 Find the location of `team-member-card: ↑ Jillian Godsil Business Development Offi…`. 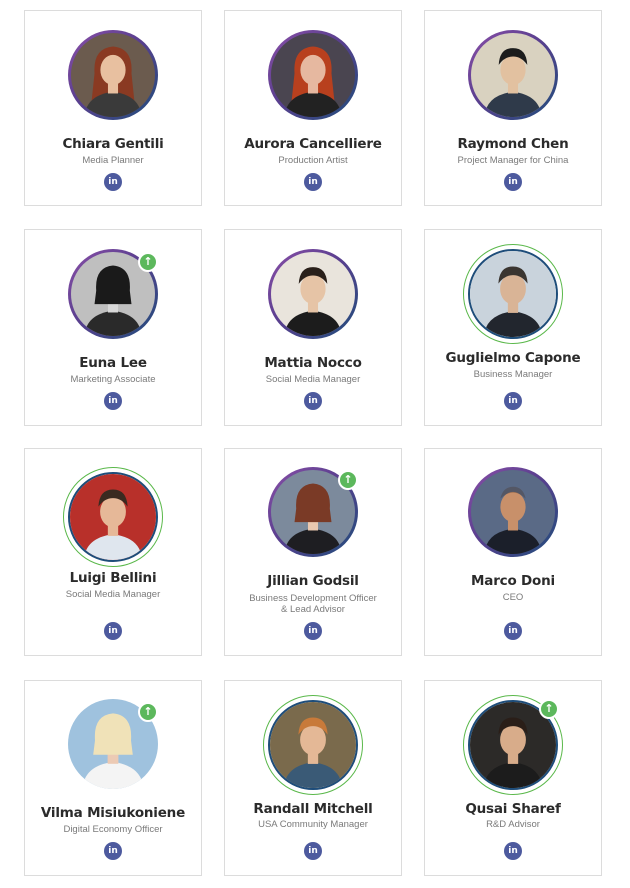

team-member-card: ↑ Jillian Godsil Business Development Offi… is located at coordinates (313, 552).